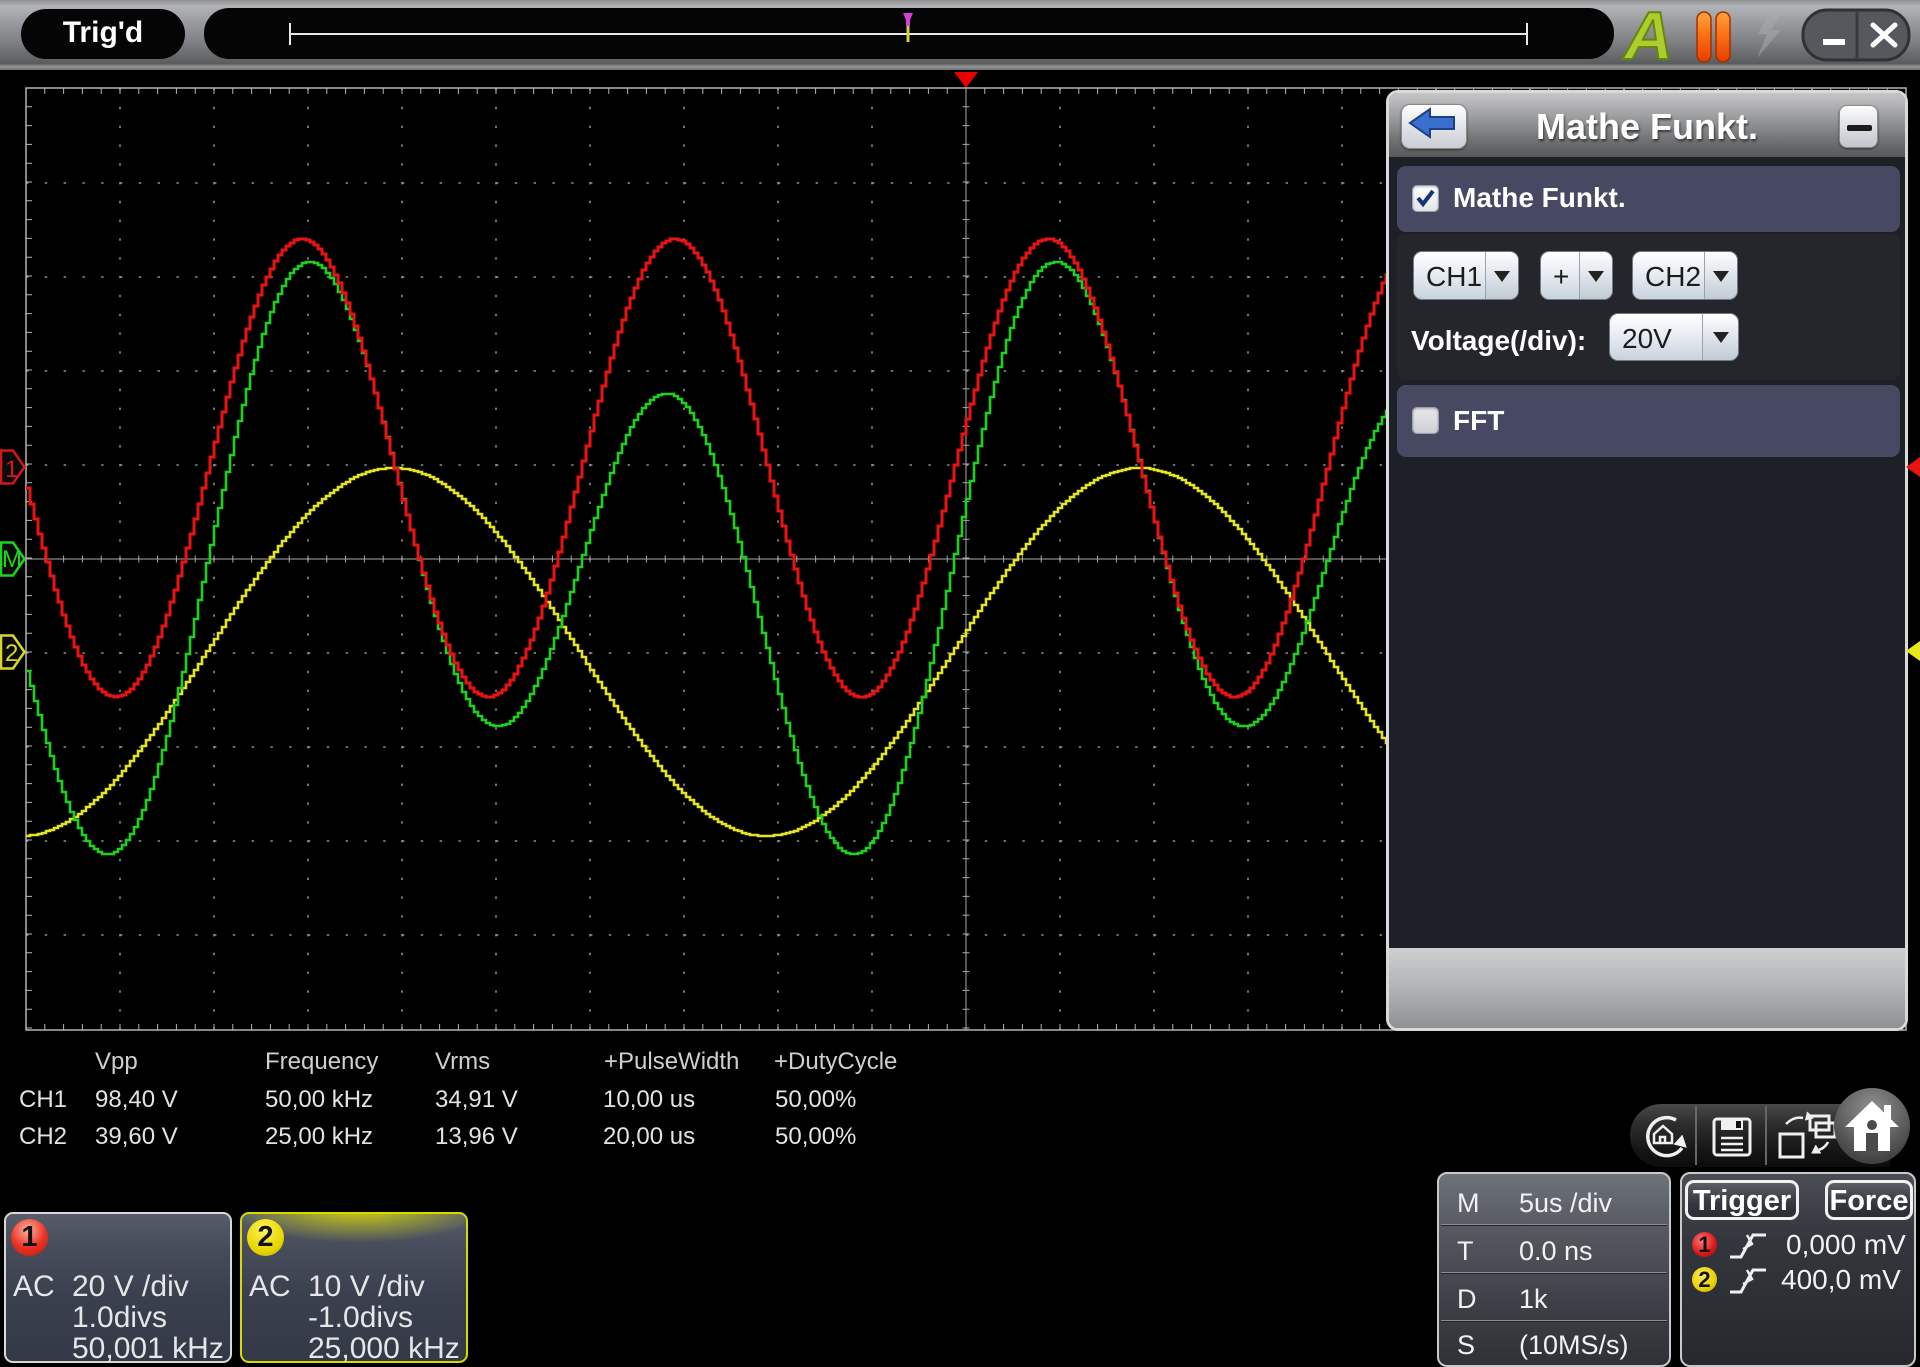  I want to click on svg-text: 1, so click(11, 469).